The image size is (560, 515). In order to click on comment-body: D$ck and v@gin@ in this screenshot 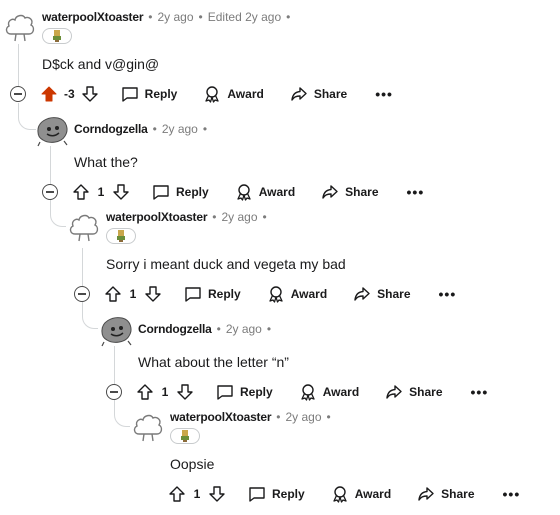, I will do `click(101, 64)`.